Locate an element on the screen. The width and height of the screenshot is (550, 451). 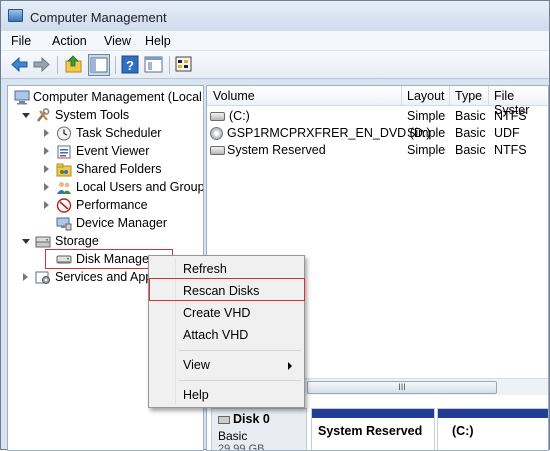
menu-item-label: Create VHD is located at coordinates (217, 313).